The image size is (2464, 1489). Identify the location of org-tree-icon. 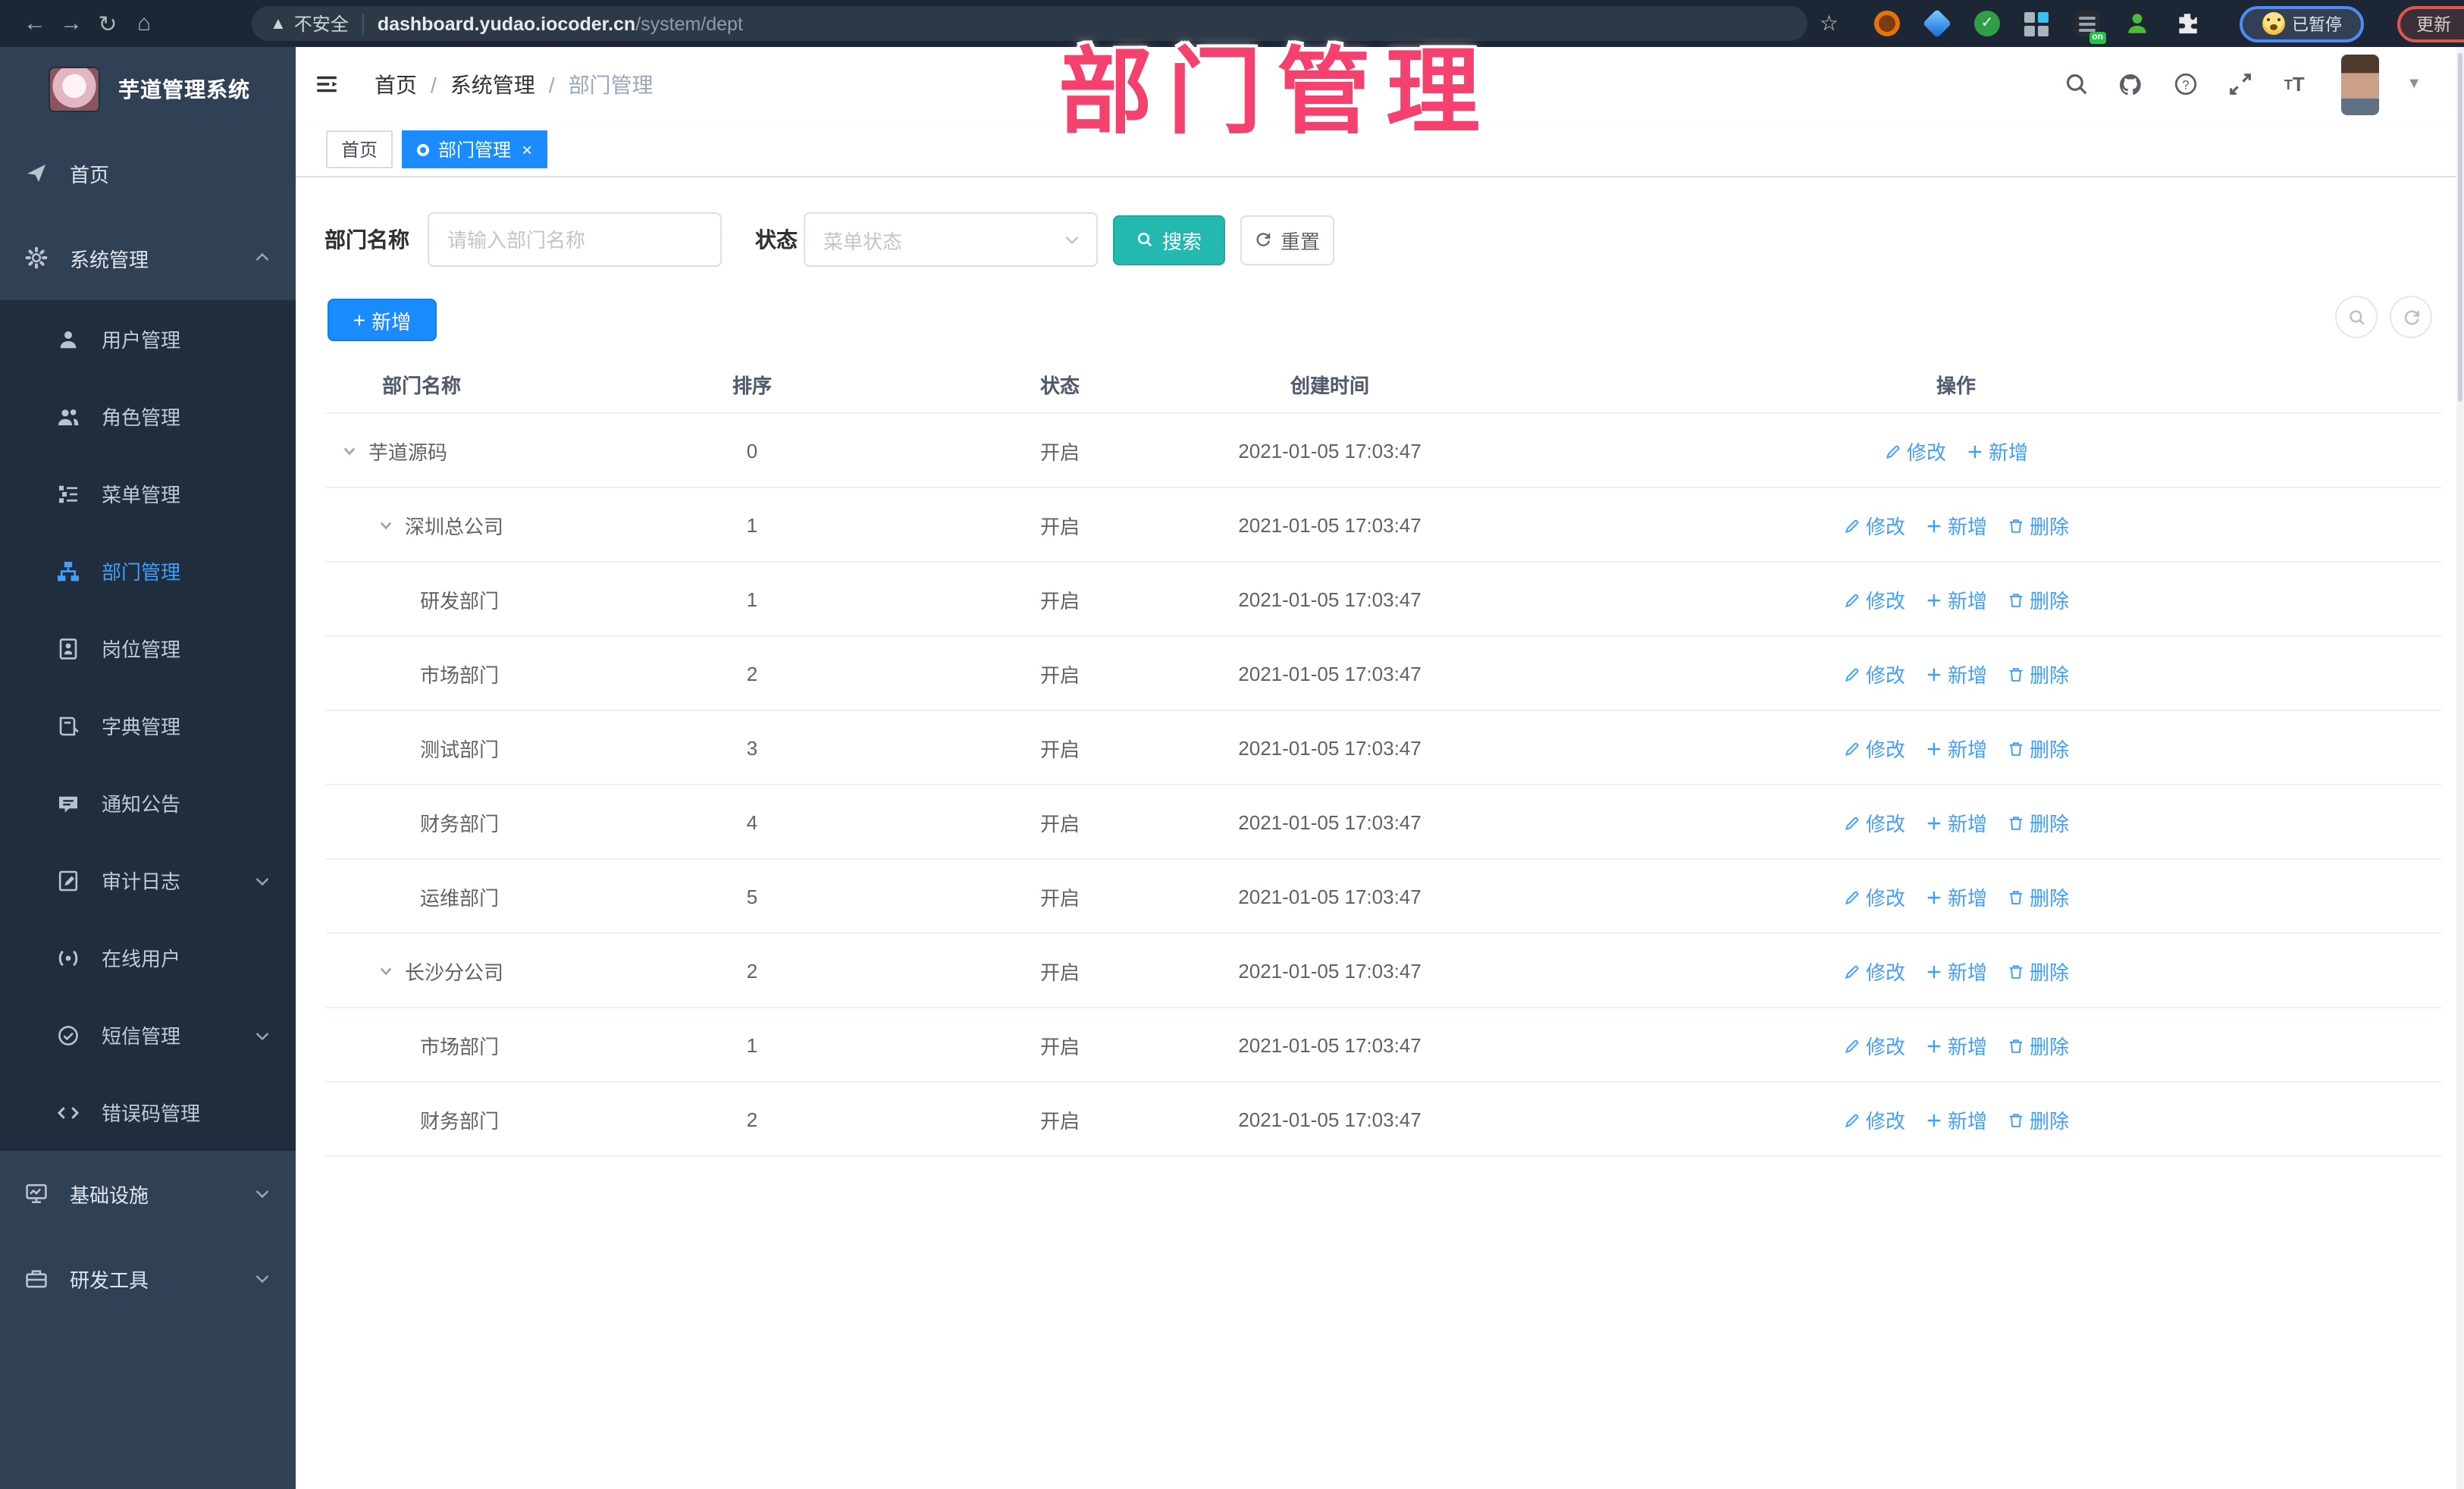
(68, 571).